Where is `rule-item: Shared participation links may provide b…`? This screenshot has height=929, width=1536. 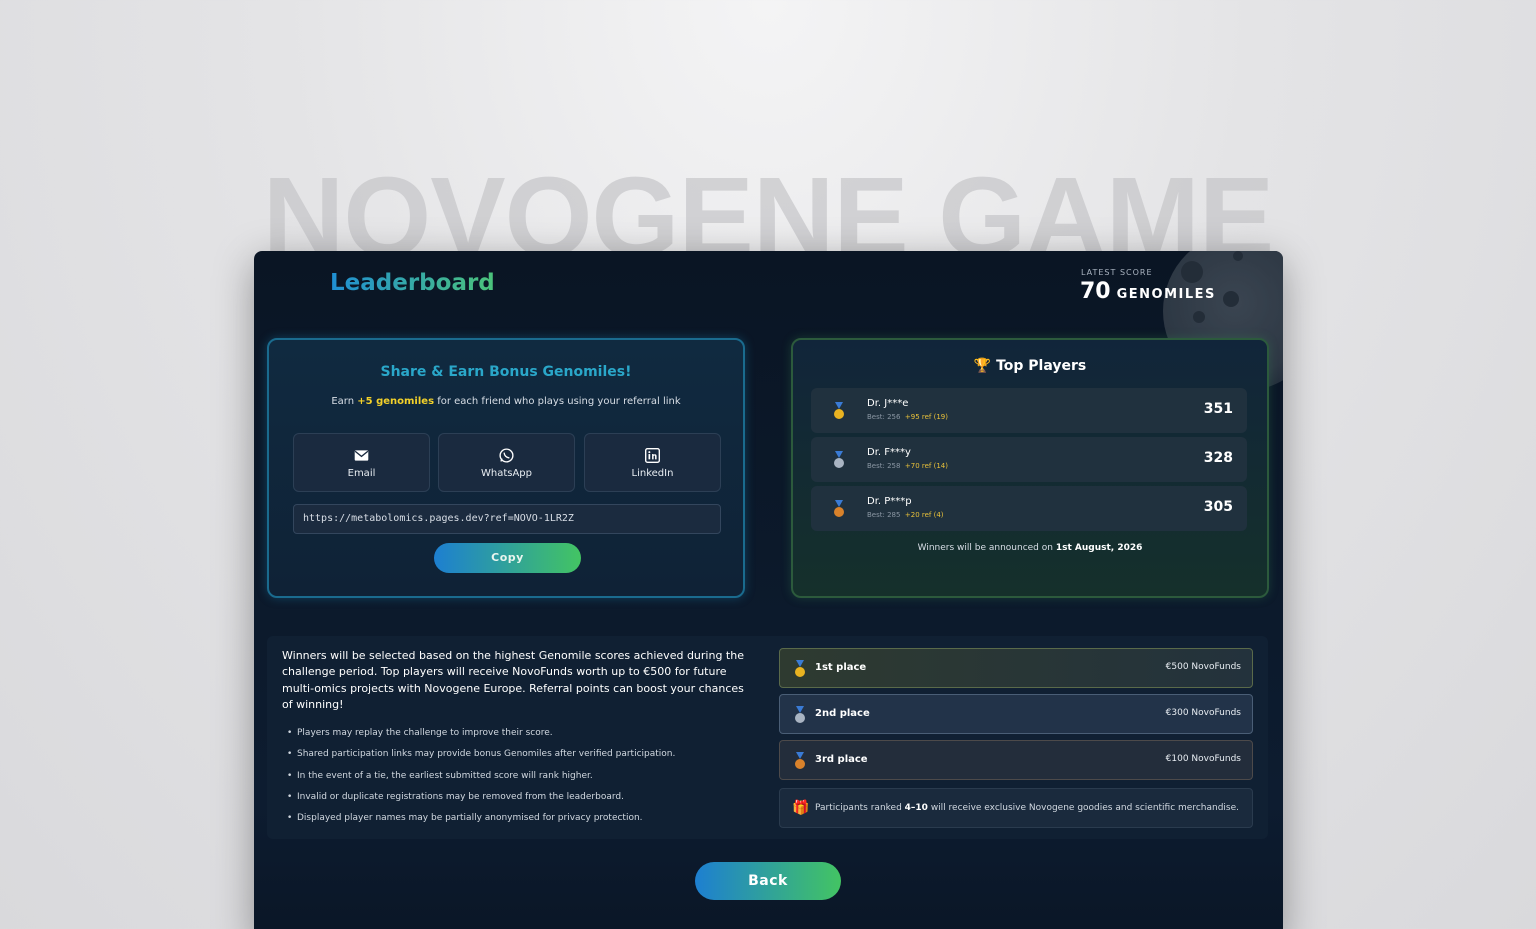
rule-item: Shared participation links may provide b… is located at coordinates (481, 759).